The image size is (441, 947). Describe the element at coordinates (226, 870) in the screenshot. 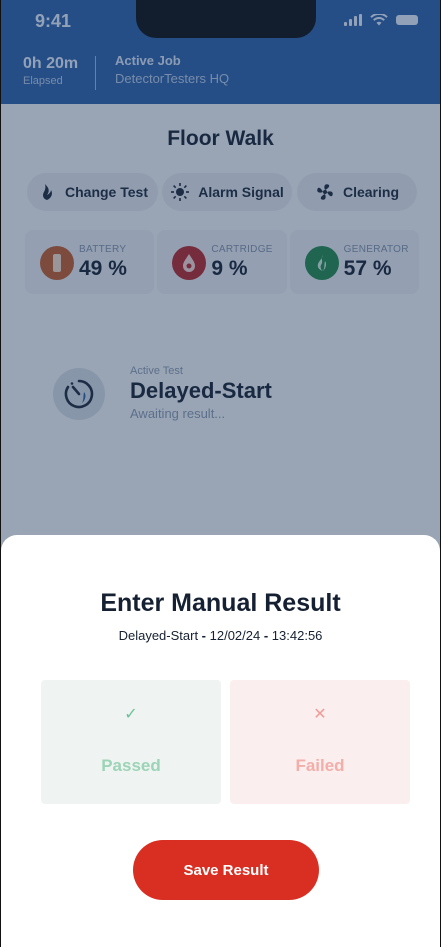

I see `save-result-button: Save Result` at that location.